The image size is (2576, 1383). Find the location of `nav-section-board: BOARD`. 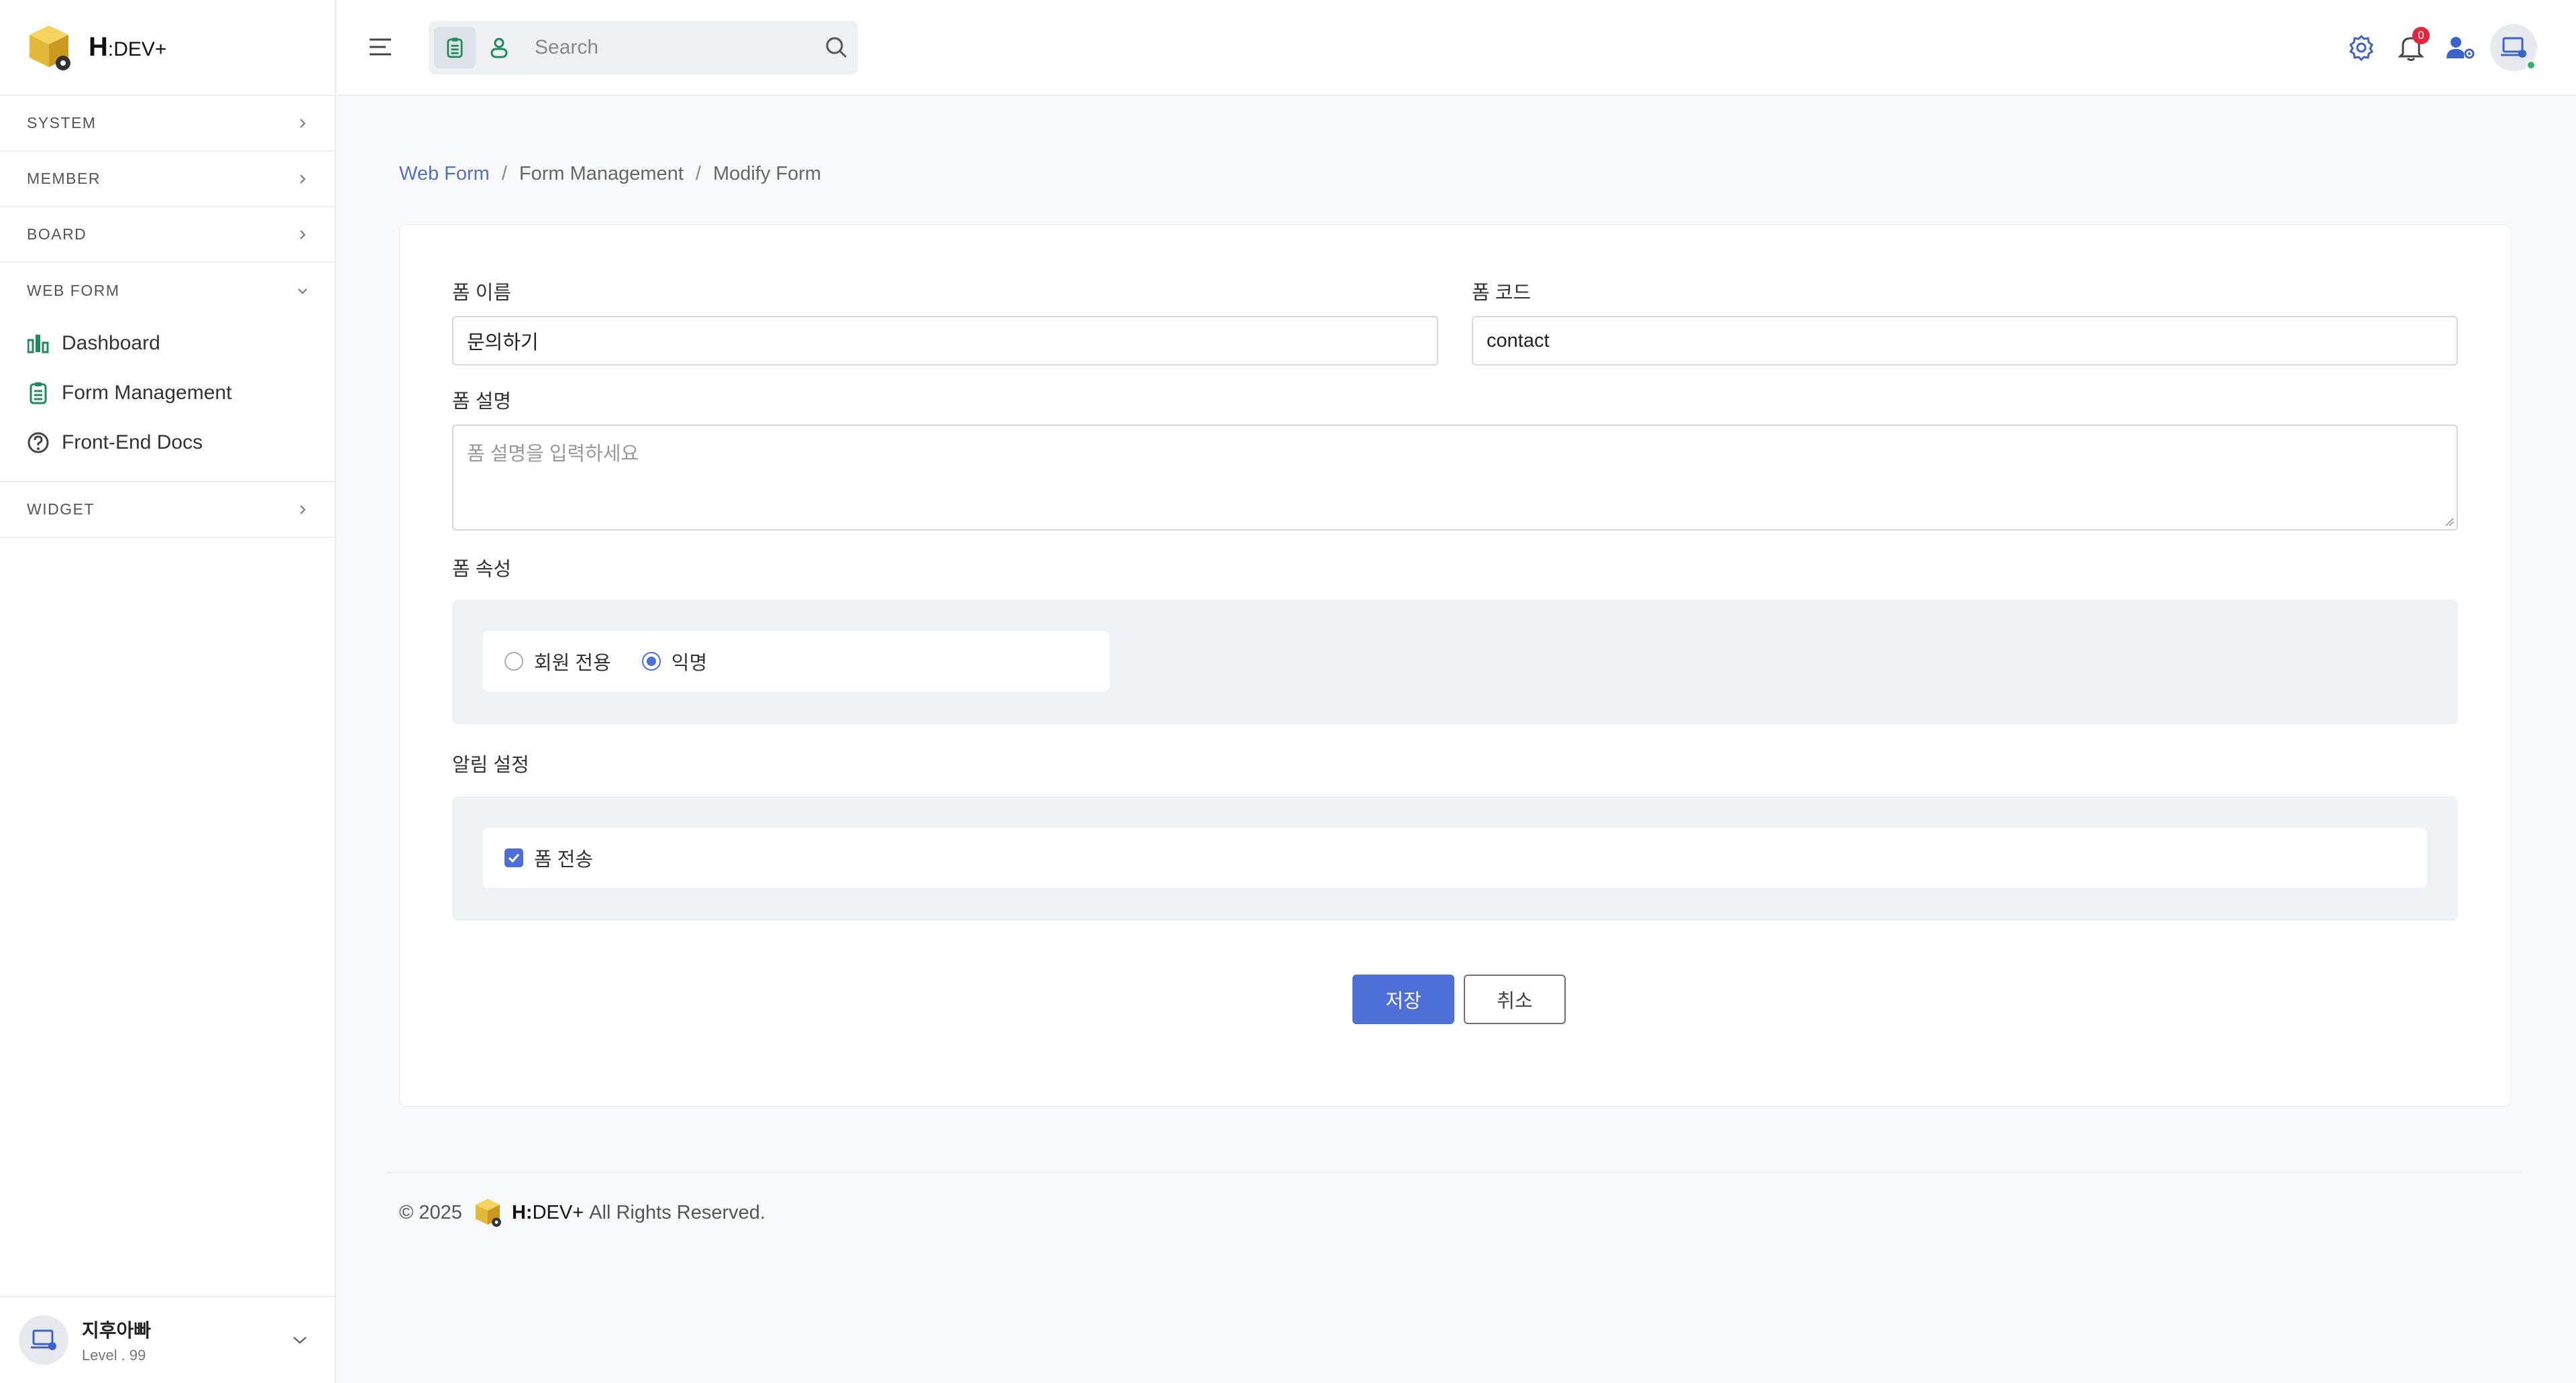

nav-section-board: BOARD is located at coordinates (167, 235).